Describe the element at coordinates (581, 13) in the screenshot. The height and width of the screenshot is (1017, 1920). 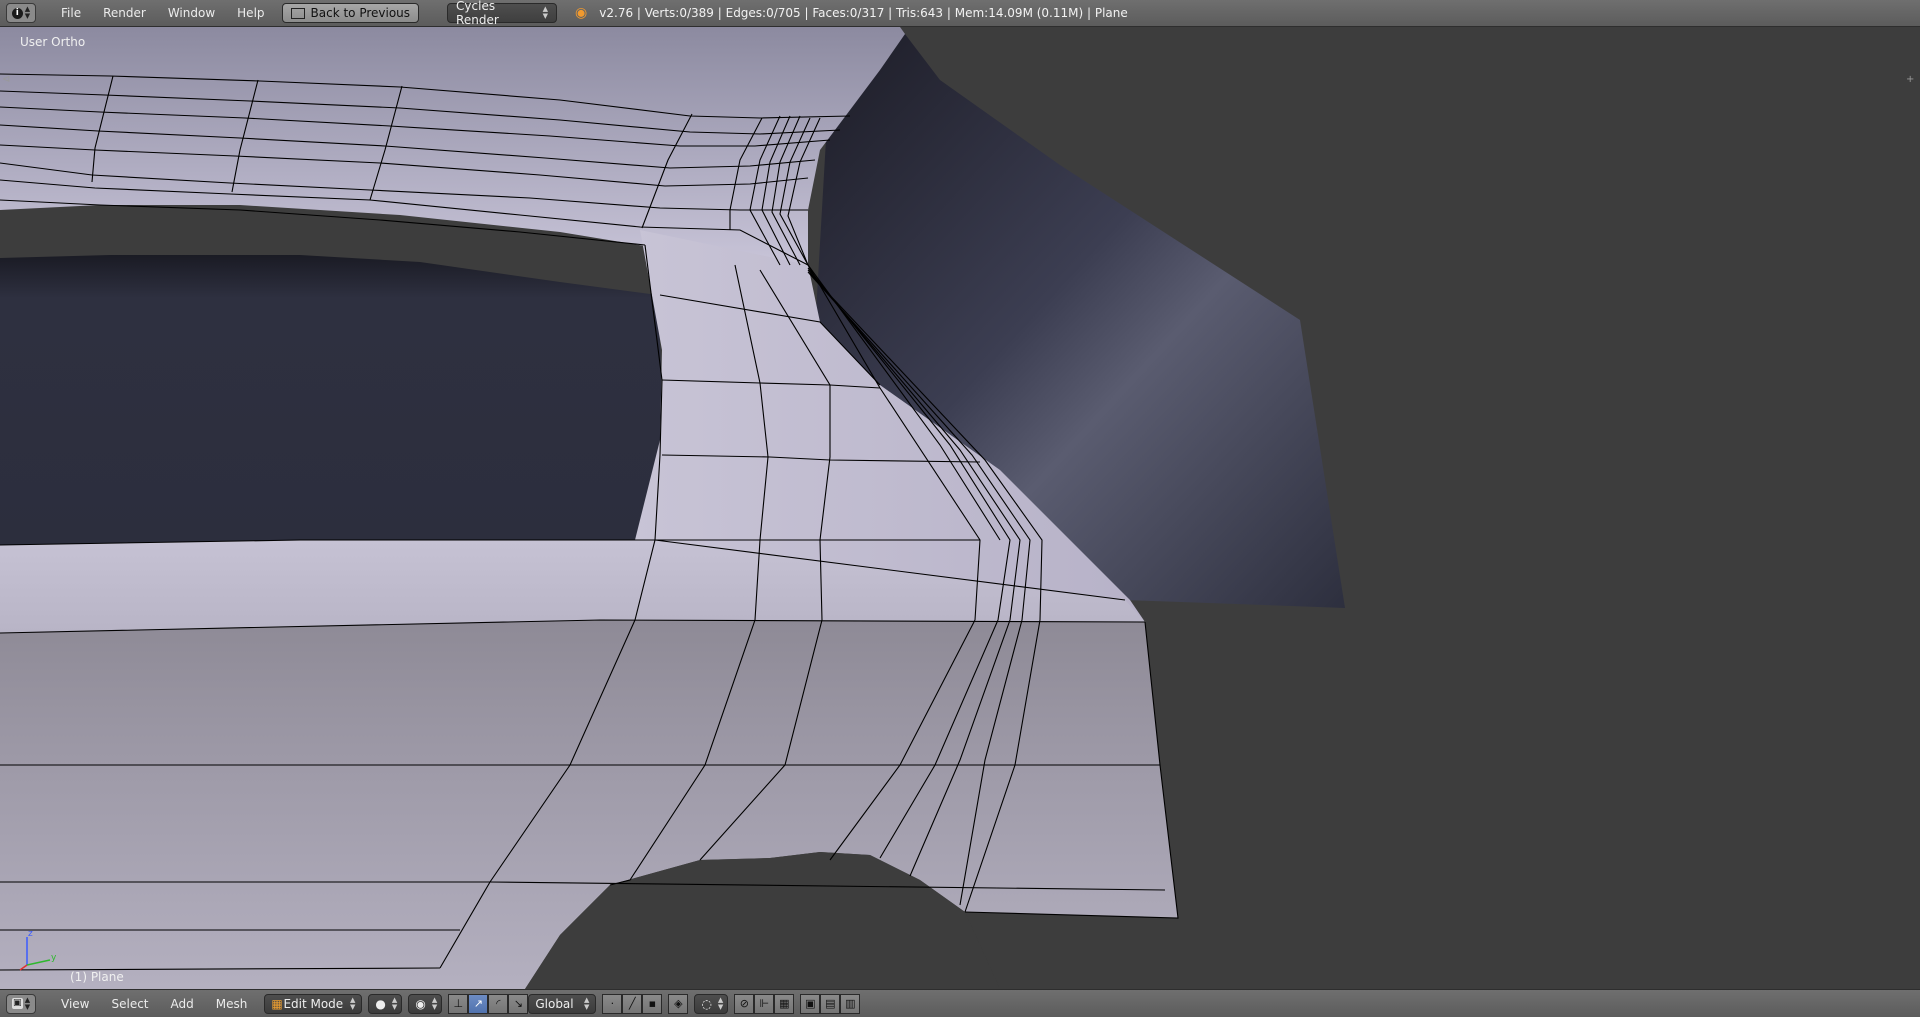
I see `blender-logo-icon: ◉` at that location.